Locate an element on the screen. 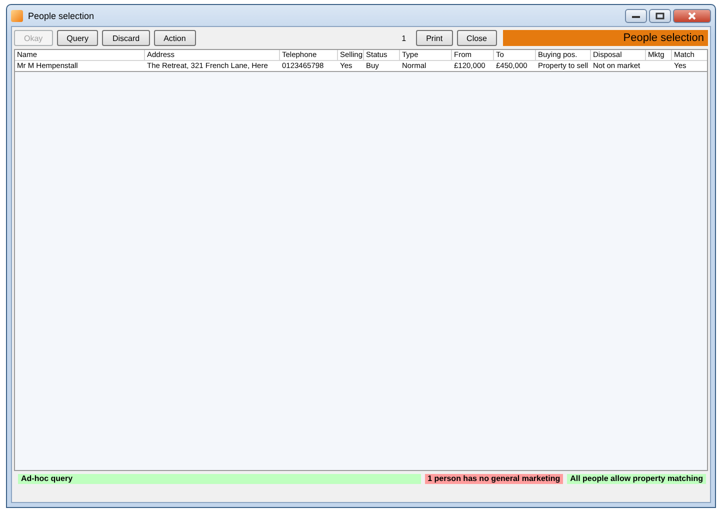  record-count: 1 is located at coordinates (404, 38).